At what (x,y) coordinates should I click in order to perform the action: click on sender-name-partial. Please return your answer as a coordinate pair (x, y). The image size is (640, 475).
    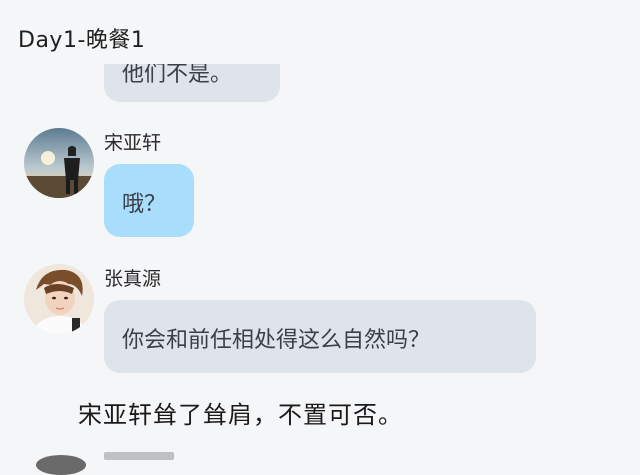
    Looking at the image, I should click on (139, 456).